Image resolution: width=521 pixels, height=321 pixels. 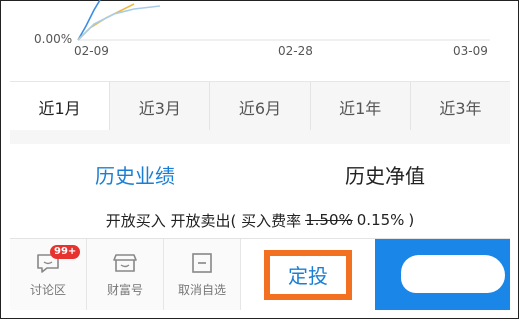 I want to click on chart-x-label-mid: 02-28, so click(x=295, y=51).